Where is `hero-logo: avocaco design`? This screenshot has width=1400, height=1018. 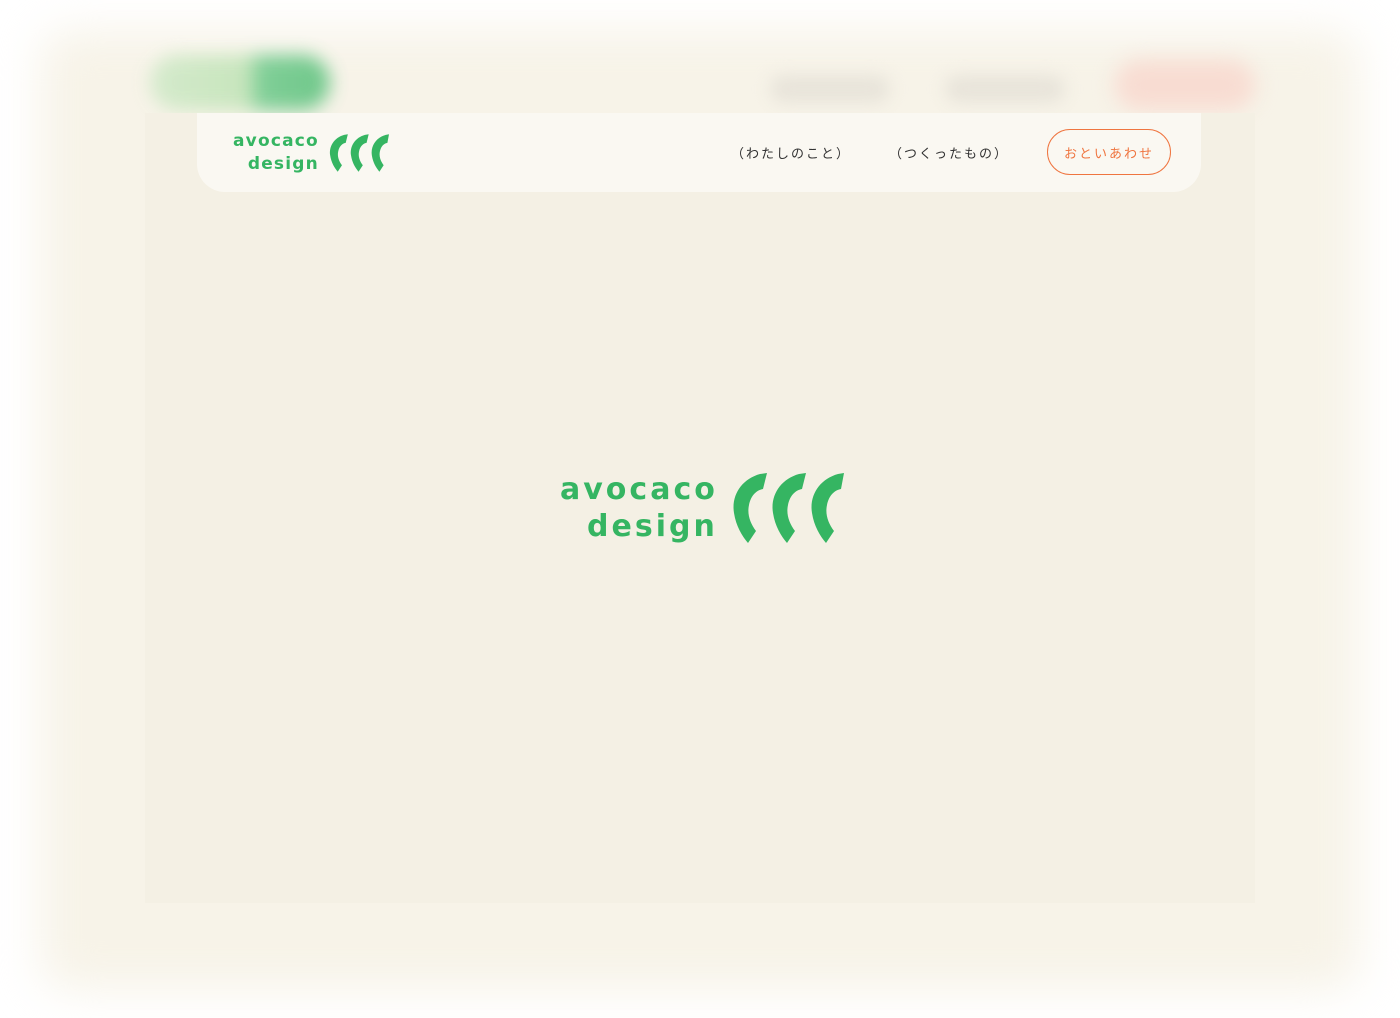
hero-logo: avocaco design is located at coordinates (702, 508).